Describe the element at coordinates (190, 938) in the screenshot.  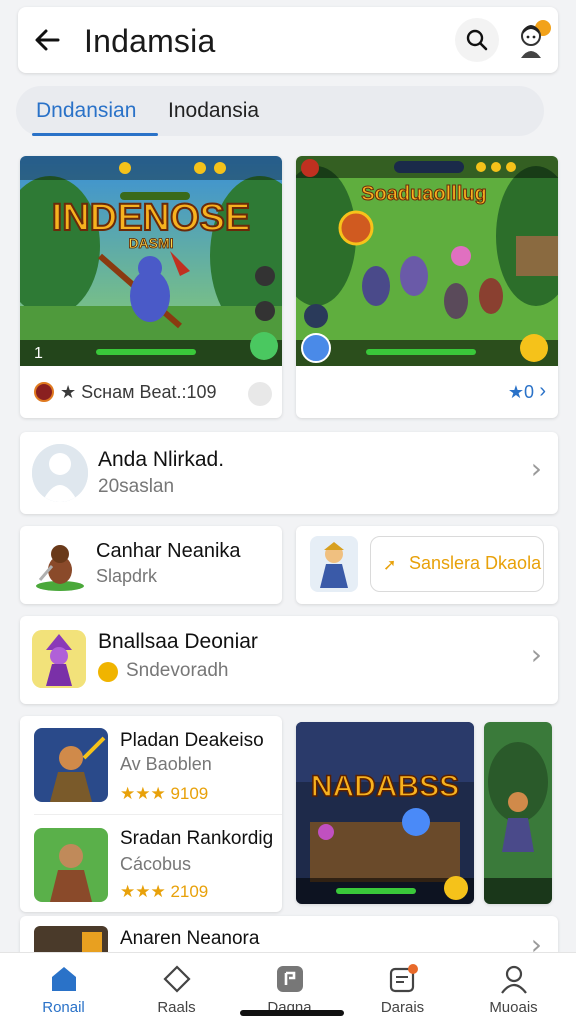
I see `list-item-title: Anaren Neanora` at that location.